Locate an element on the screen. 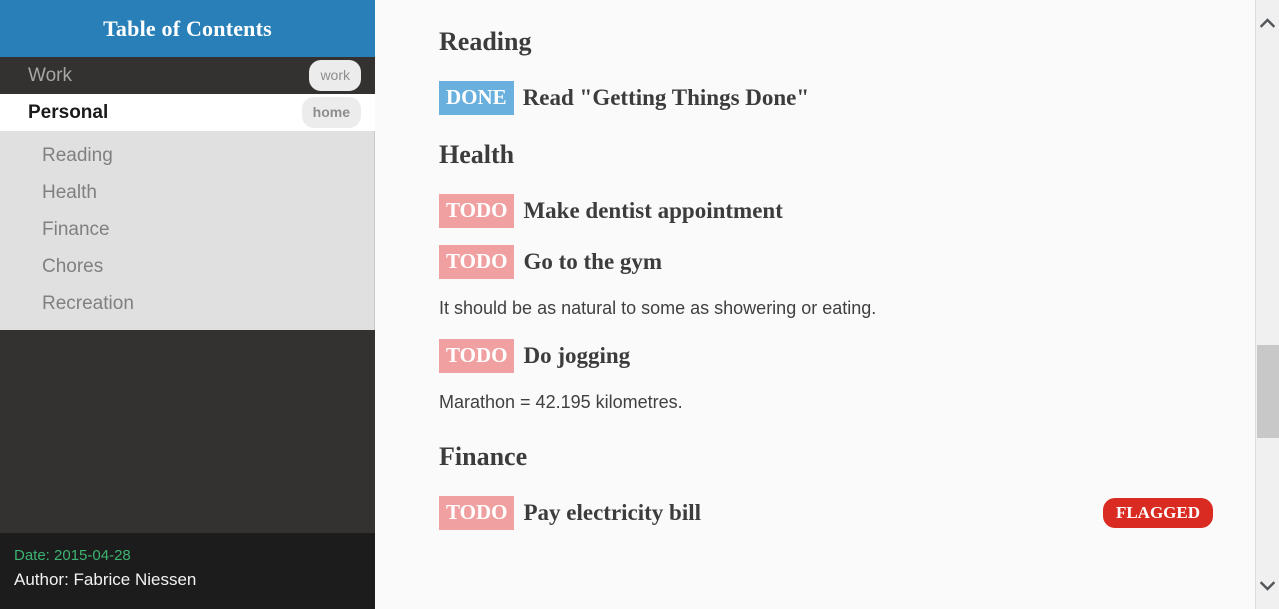 This screenshot has height=609, width=1279. toc-top-level-list: Work work Personal home is located at coordinates (187, 94).